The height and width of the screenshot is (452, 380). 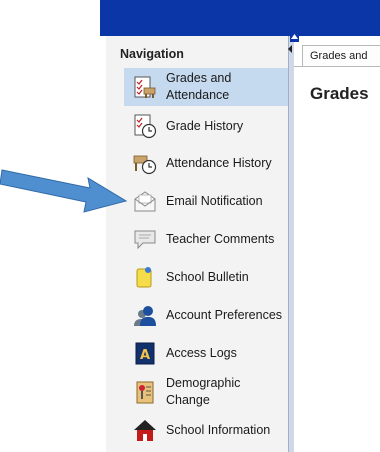 I want to click on page-title: Grades, so click(x=339, y=93).